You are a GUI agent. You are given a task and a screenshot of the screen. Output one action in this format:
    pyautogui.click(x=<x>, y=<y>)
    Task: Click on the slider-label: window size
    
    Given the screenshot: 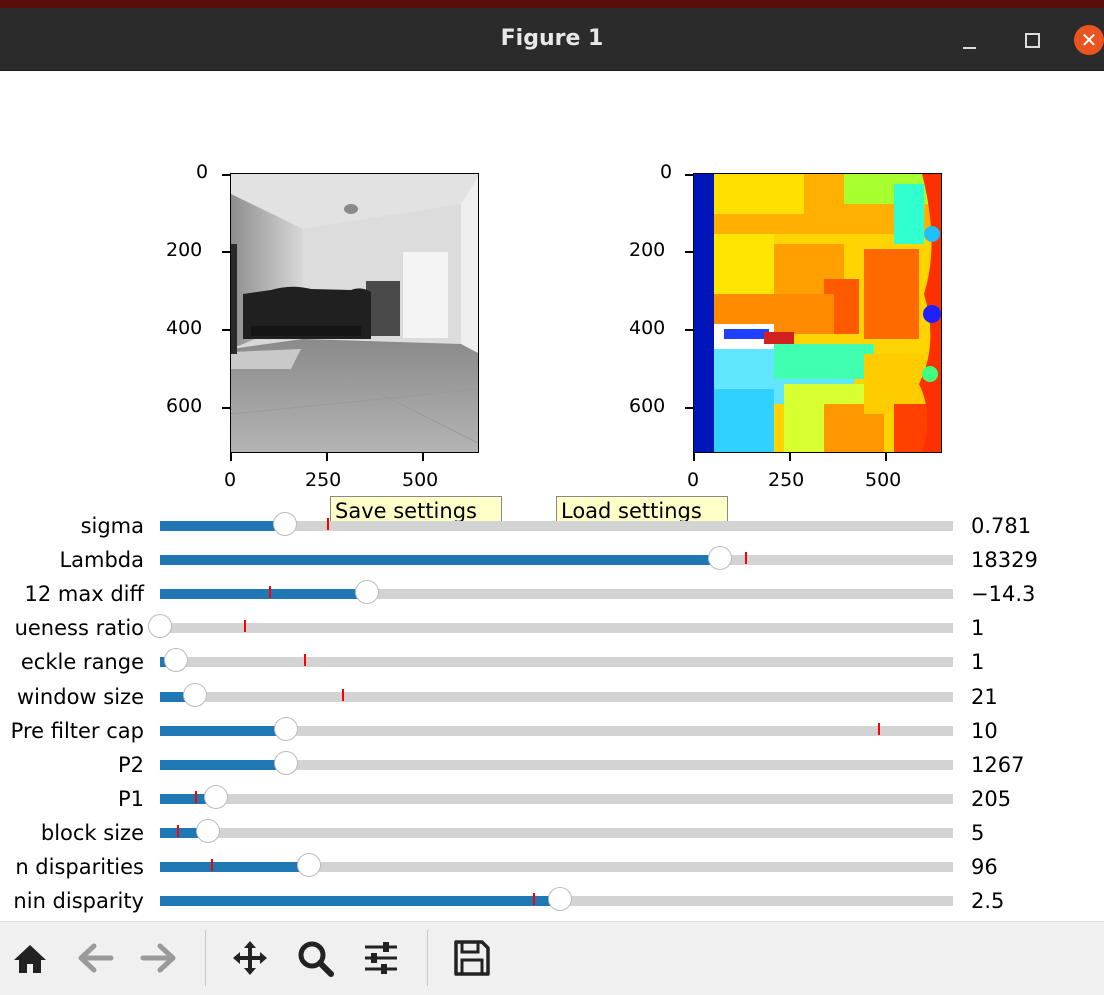 What is the action you would take?
    pyautogui.click(x=80, y=696)
    